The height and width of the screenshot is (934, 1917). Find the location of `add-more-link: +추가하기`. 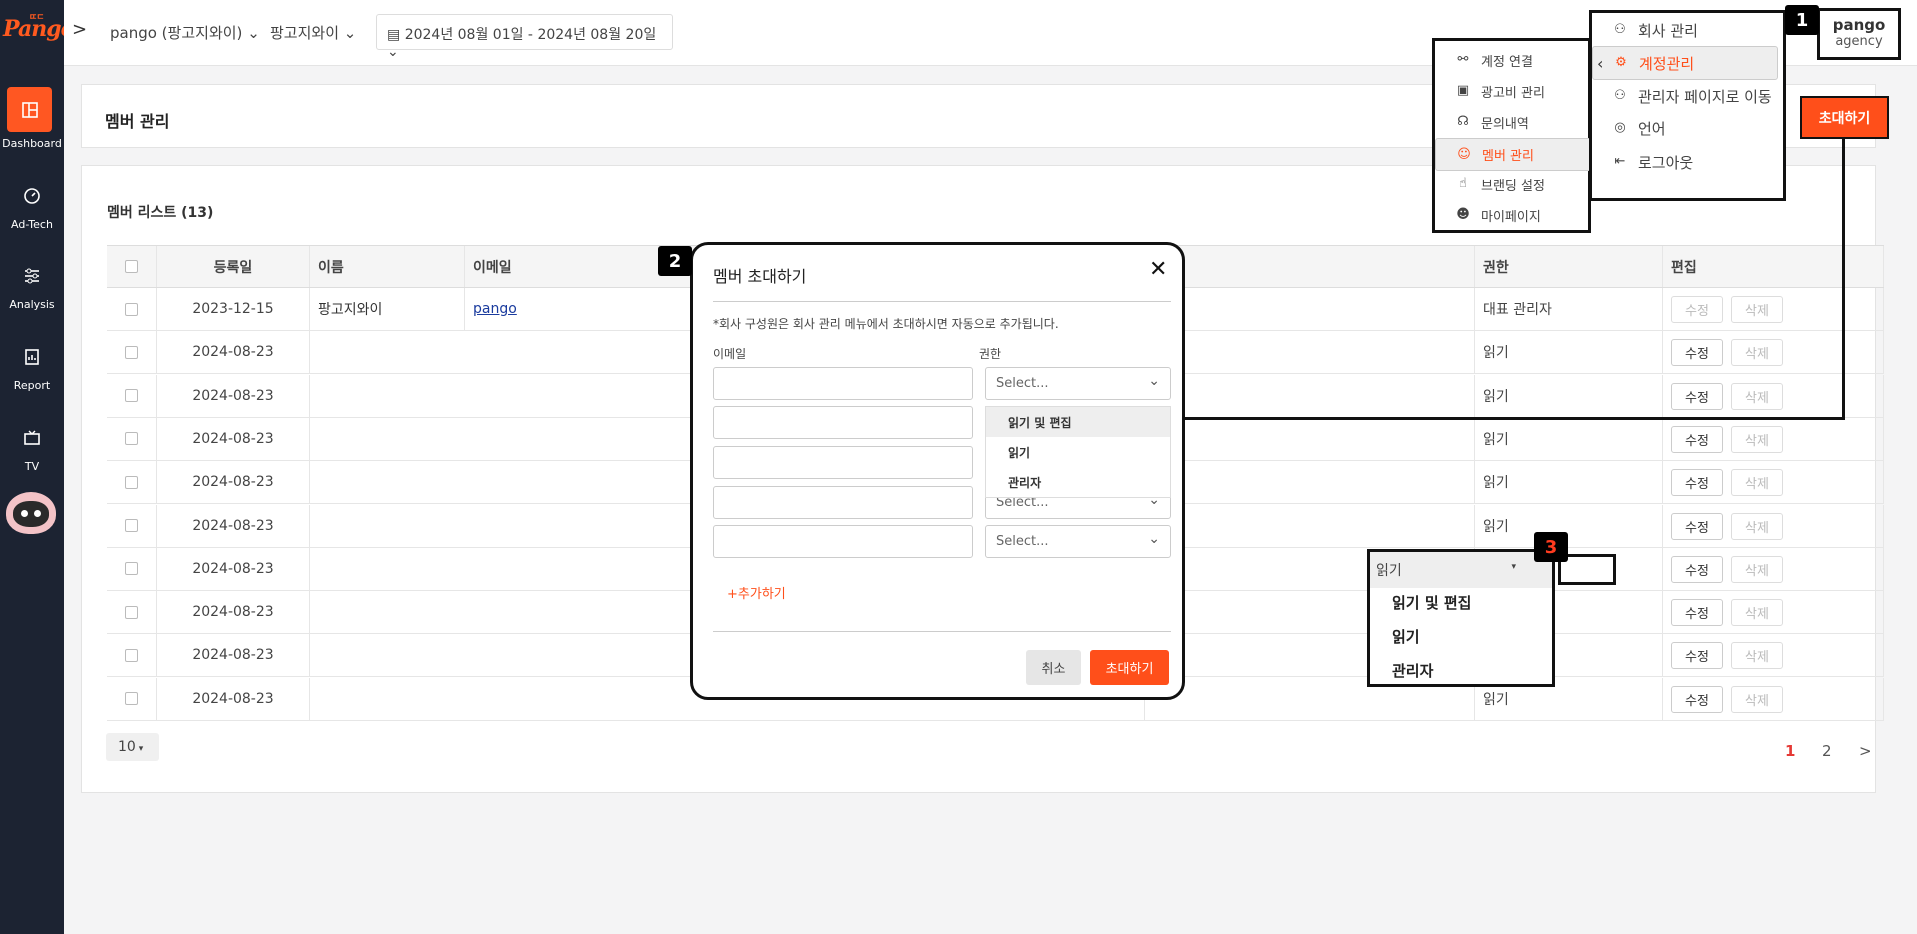

add-more-link: +추가하기 is located at coordinates (756, 592).